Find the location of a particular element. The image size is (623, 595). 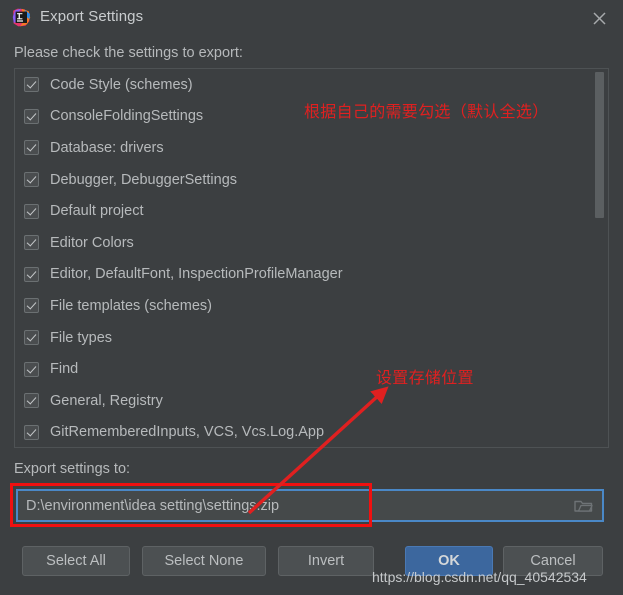

select-all-button: Select All is located at coordinates (76, 561).